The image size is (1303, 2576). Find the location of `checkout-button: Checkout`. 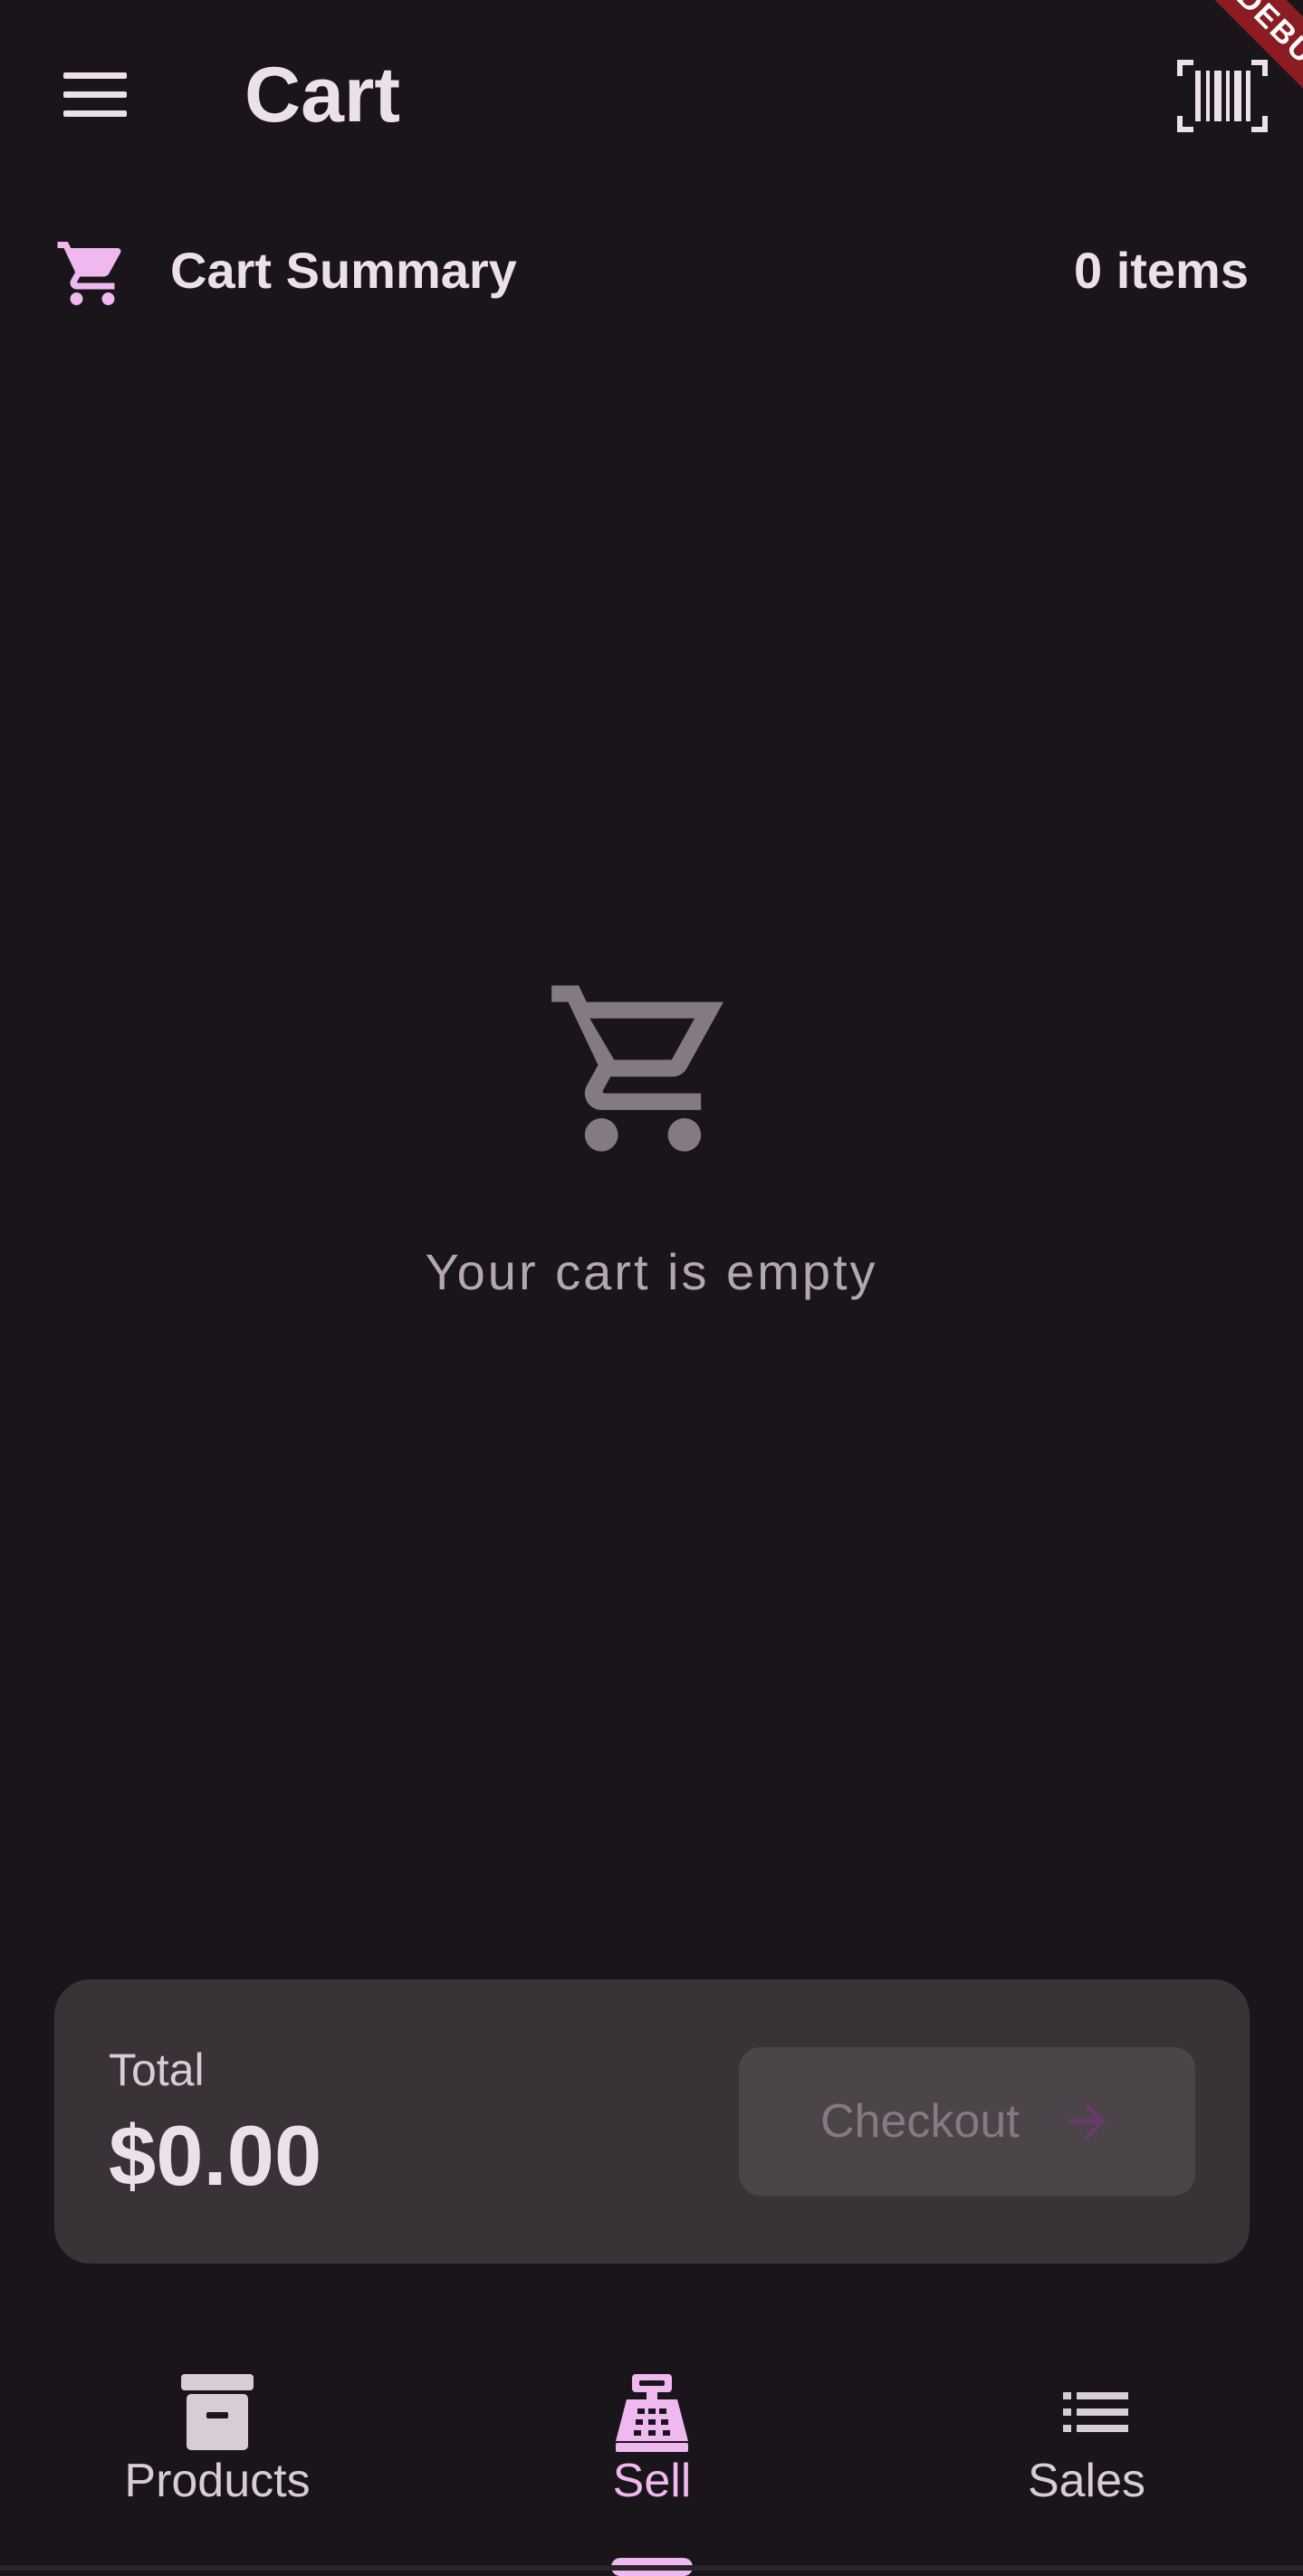

checkout-button: Checkout is located at coordinates (967, 2121).